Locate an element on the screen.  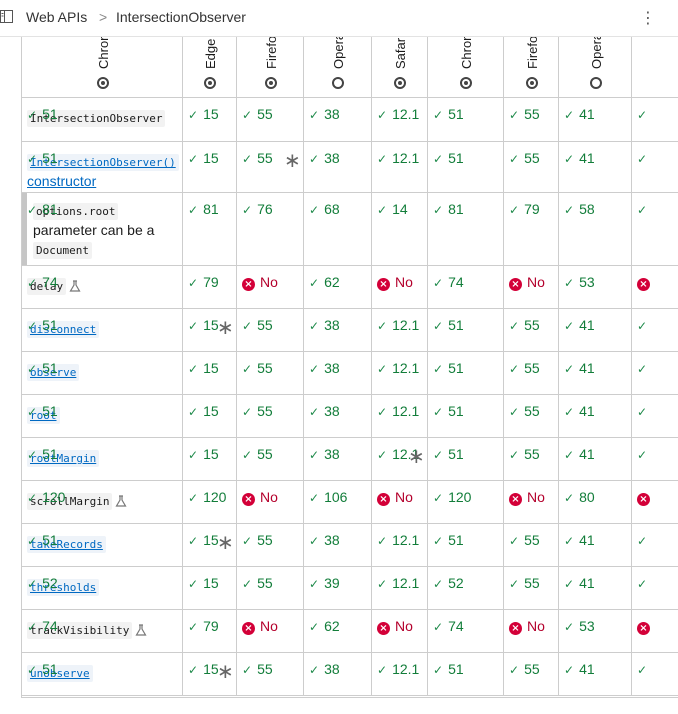
support-cell: ✓ 55 ∗ is located at coordinates (270, 167).